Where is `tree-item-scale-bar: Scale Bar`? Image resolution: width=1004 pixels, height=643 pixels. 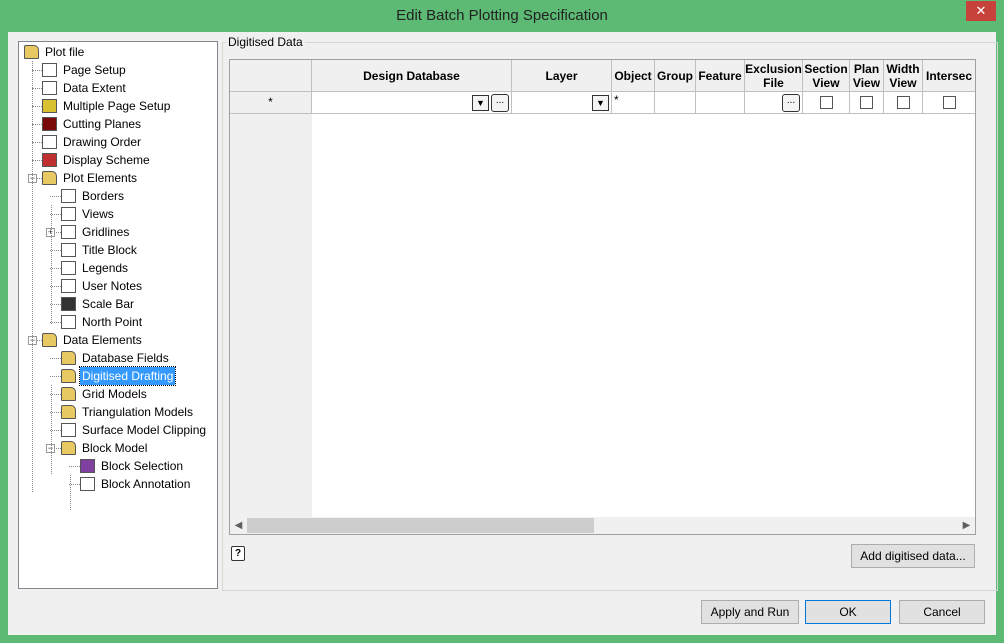
tree-item-scale-bar: Scale Bar is located at coordinates (118, 304).